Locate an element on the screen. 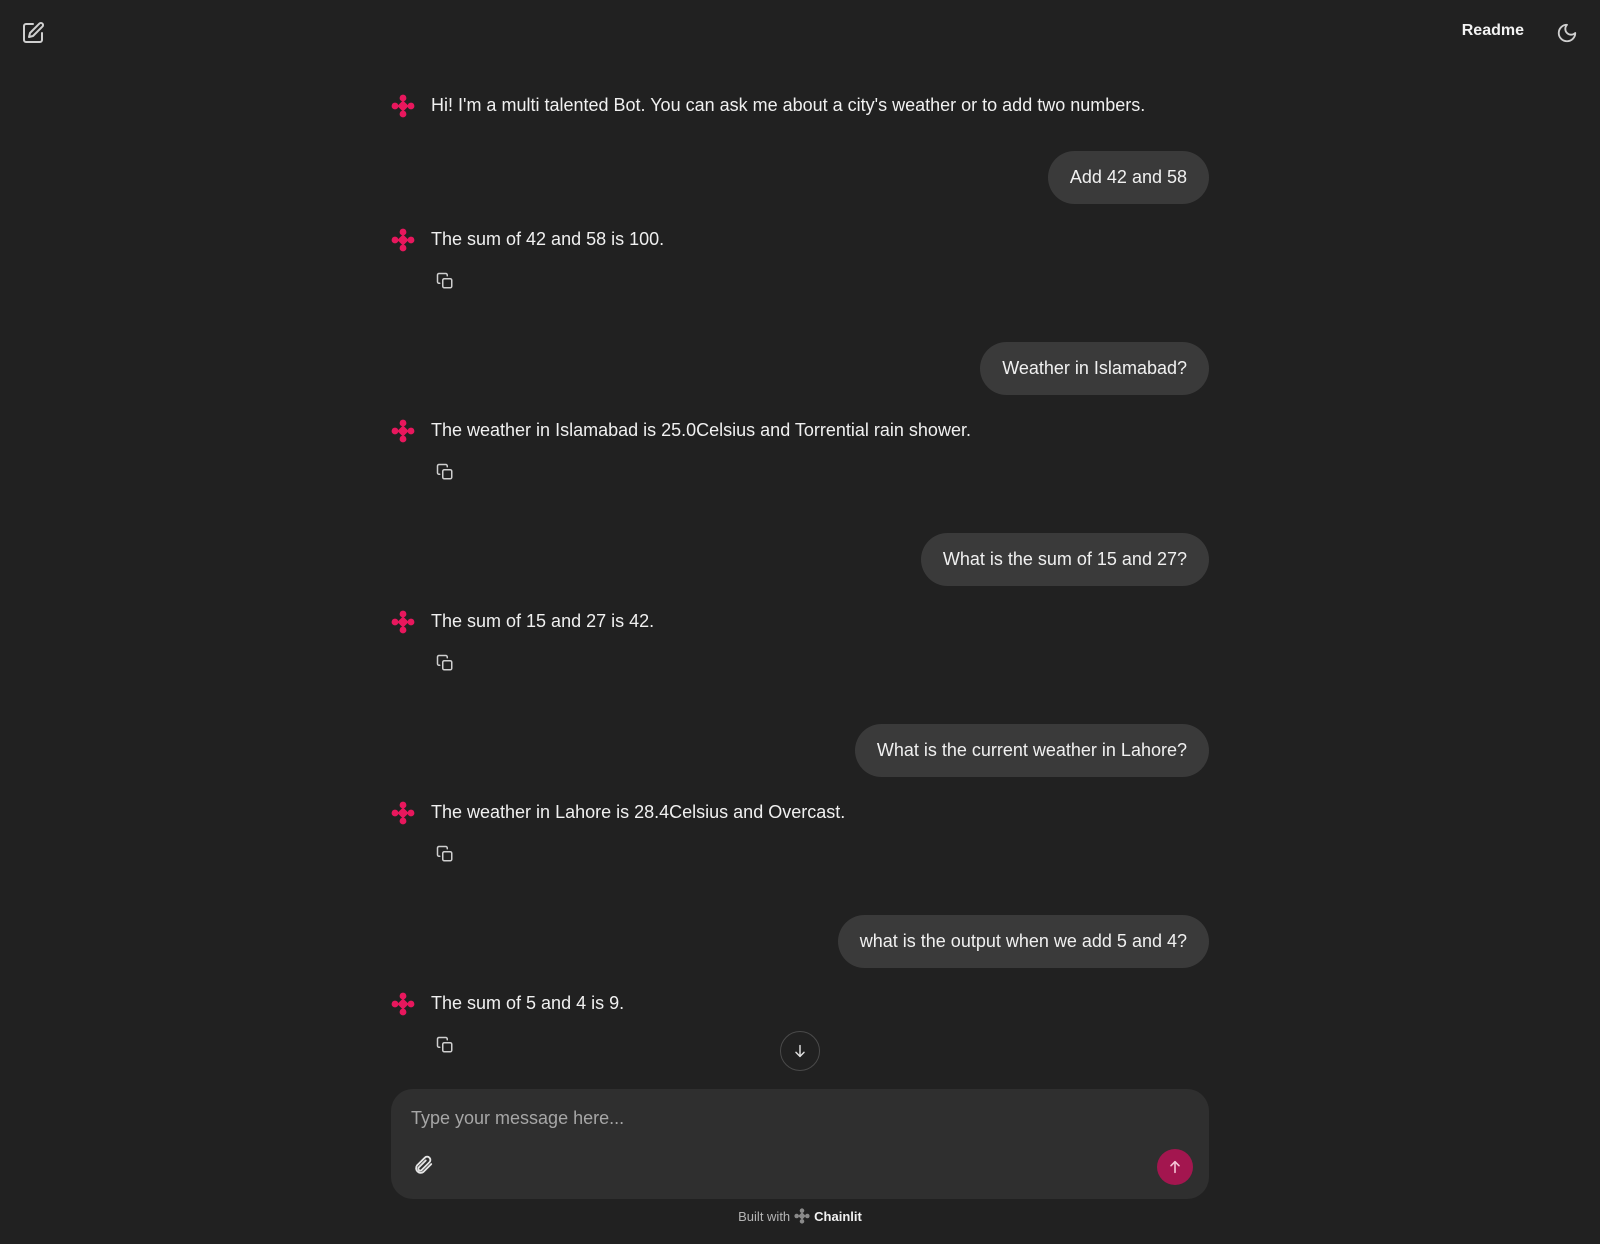  arrow-down-icon is located at coordinates (800, 1051).